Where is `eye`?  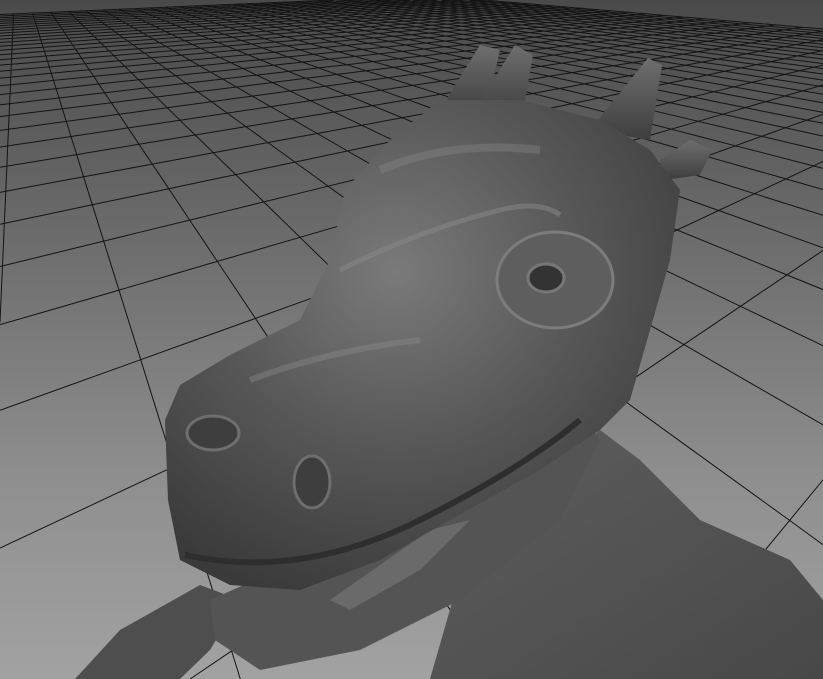 eye is located at coordinates (546, 278).